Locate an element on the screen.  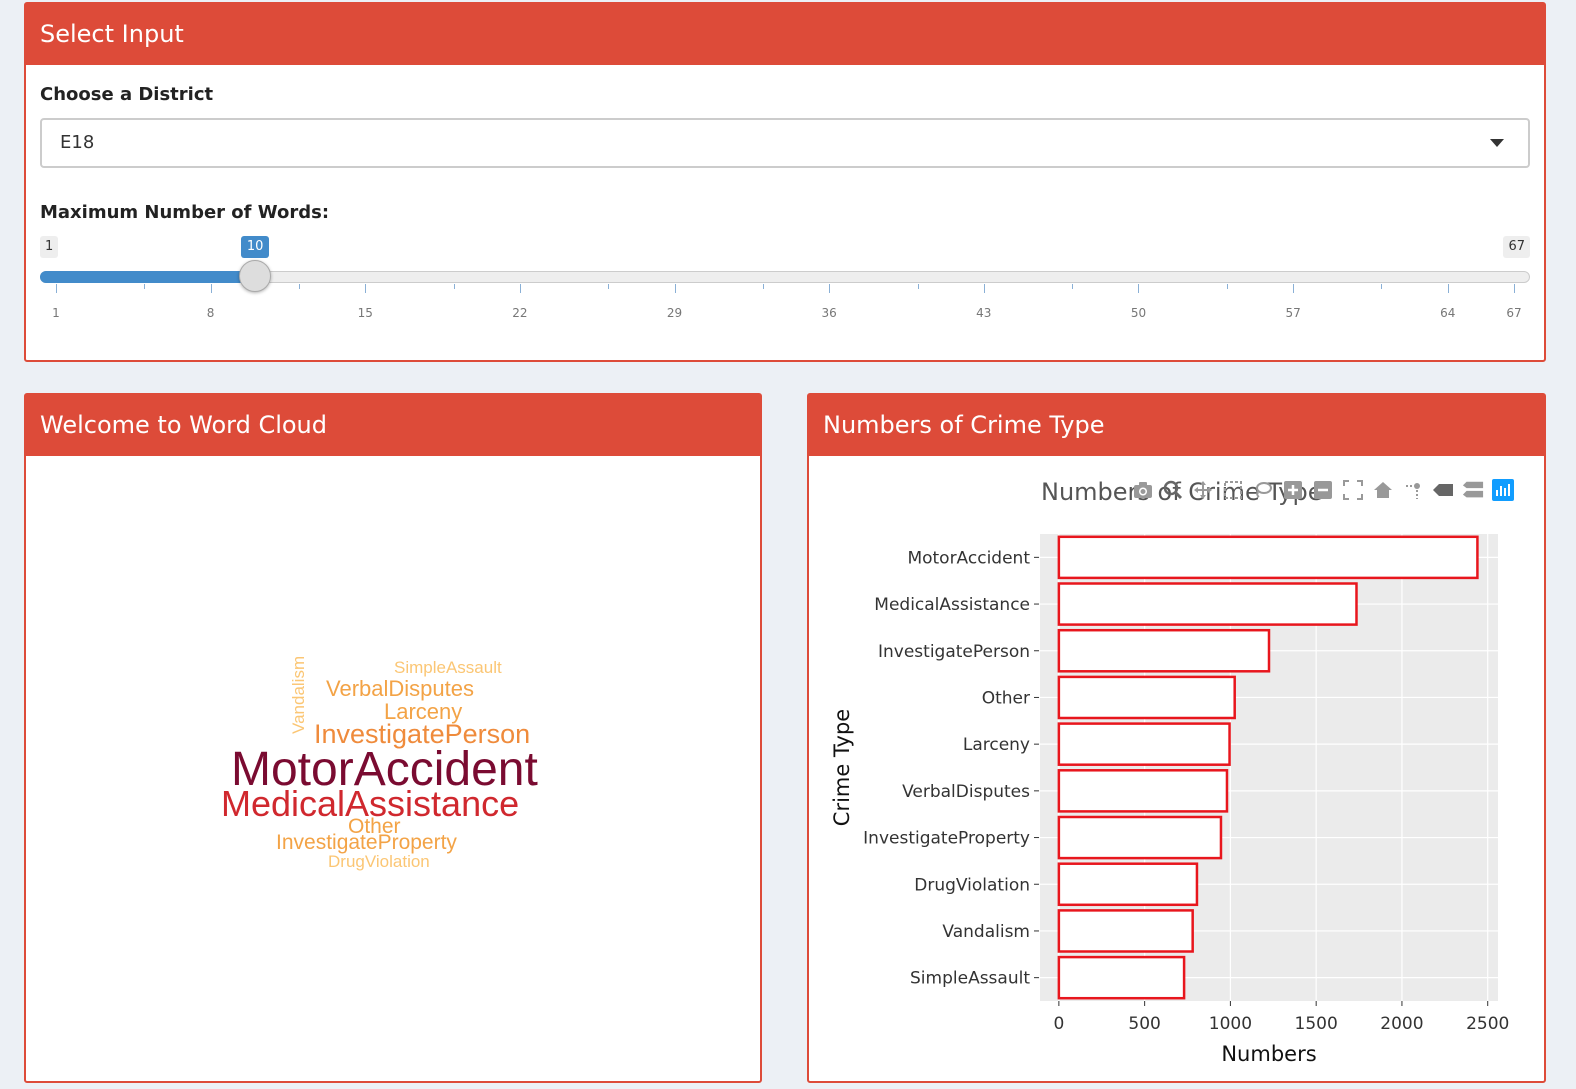
district-label: Choose a District is located at coordinates (127, 94).